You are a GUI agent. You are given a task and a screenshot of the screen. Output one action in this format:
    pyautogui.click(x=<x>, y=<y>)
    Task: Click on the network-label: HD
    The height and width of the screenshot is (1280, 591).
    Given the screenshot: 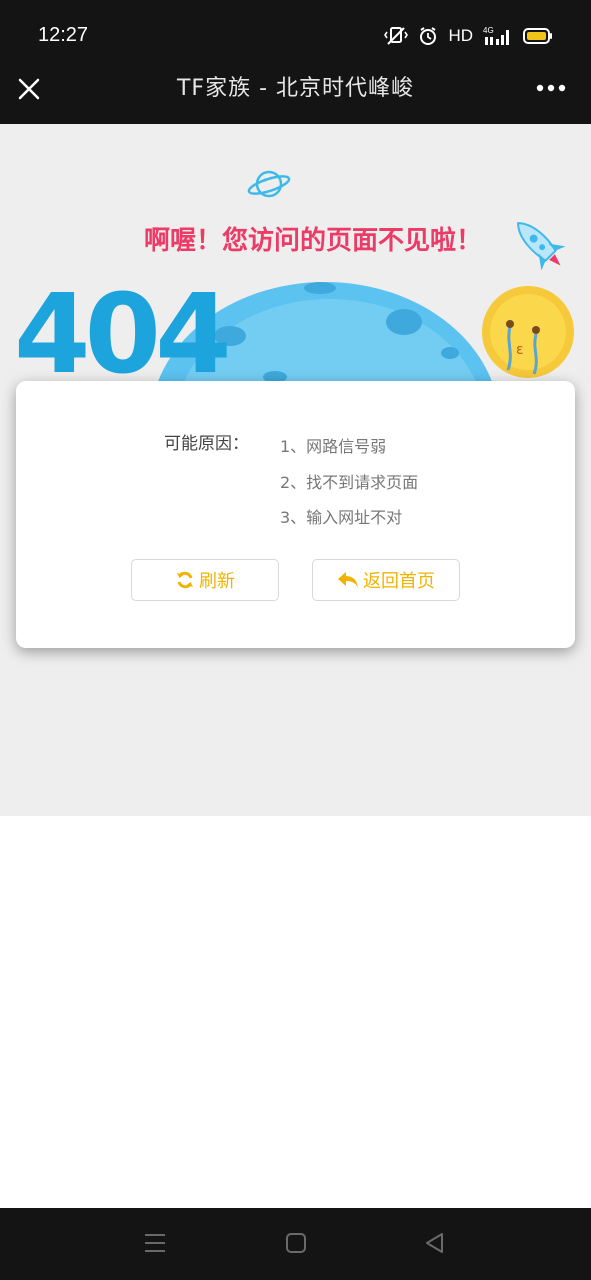 What is the action you would take?
    pyautogui.click(x=460, y=35)
    